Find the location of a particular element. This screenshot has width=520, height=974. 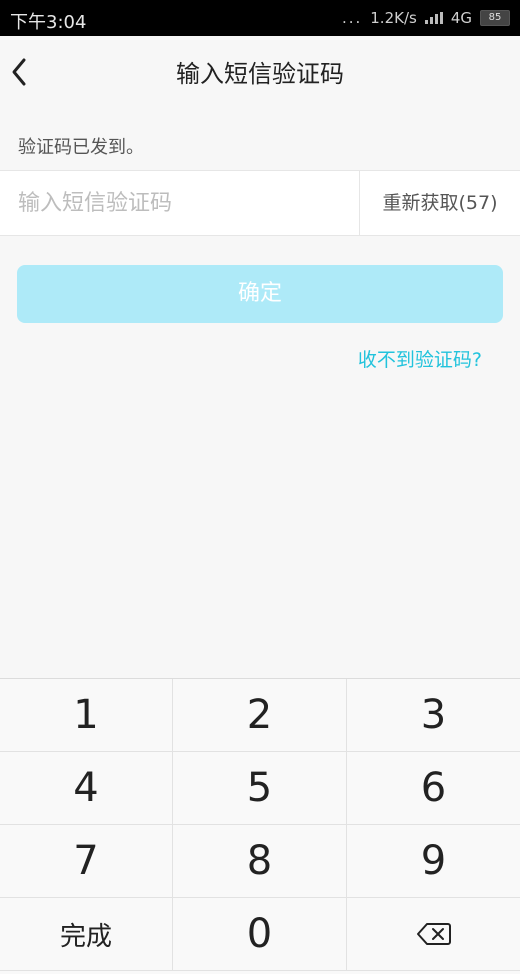

code-input is located at coordinates (179, 203).